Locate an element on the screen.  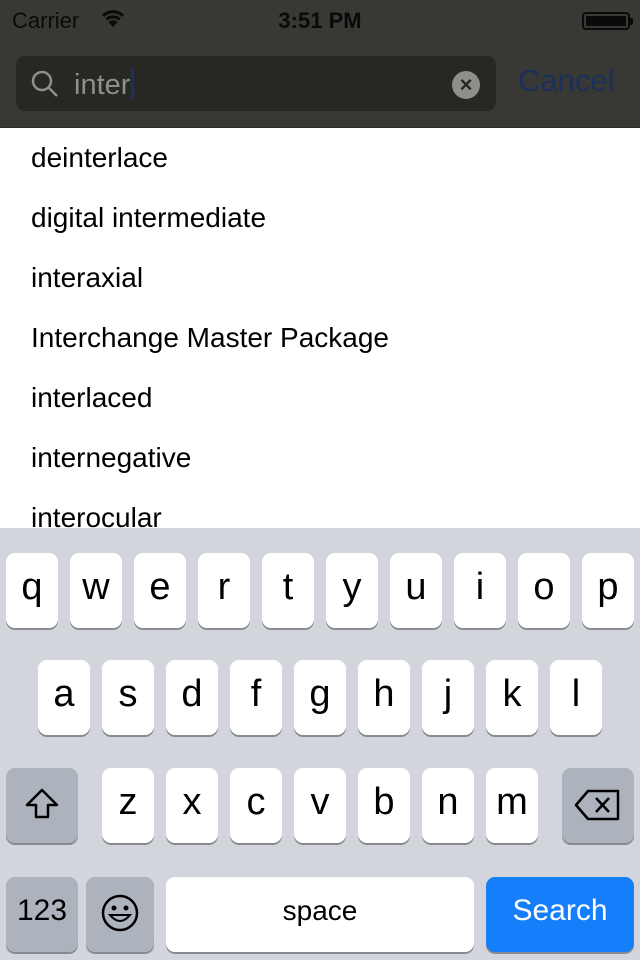
list-item: digital intermediate is located at coordinates (320, 218).